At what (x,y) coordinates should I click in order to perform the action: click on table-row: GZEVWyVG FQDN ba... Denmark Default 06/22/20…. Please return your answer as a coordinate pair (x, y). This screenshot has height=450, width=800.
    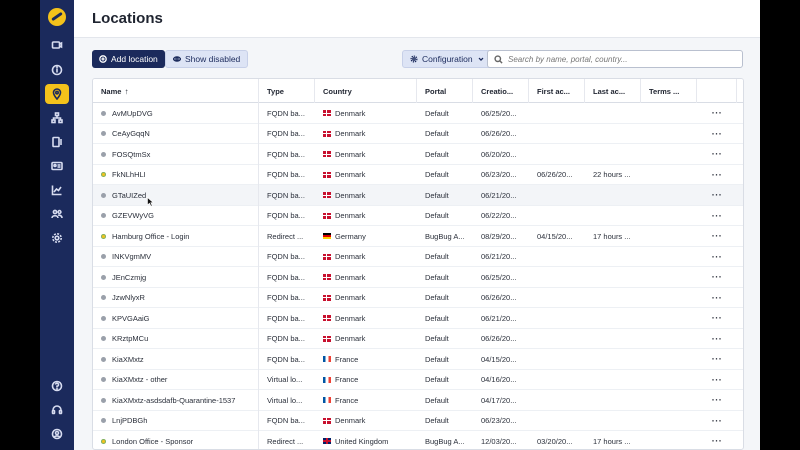
    Looking at the image, I should click on (418, 216).